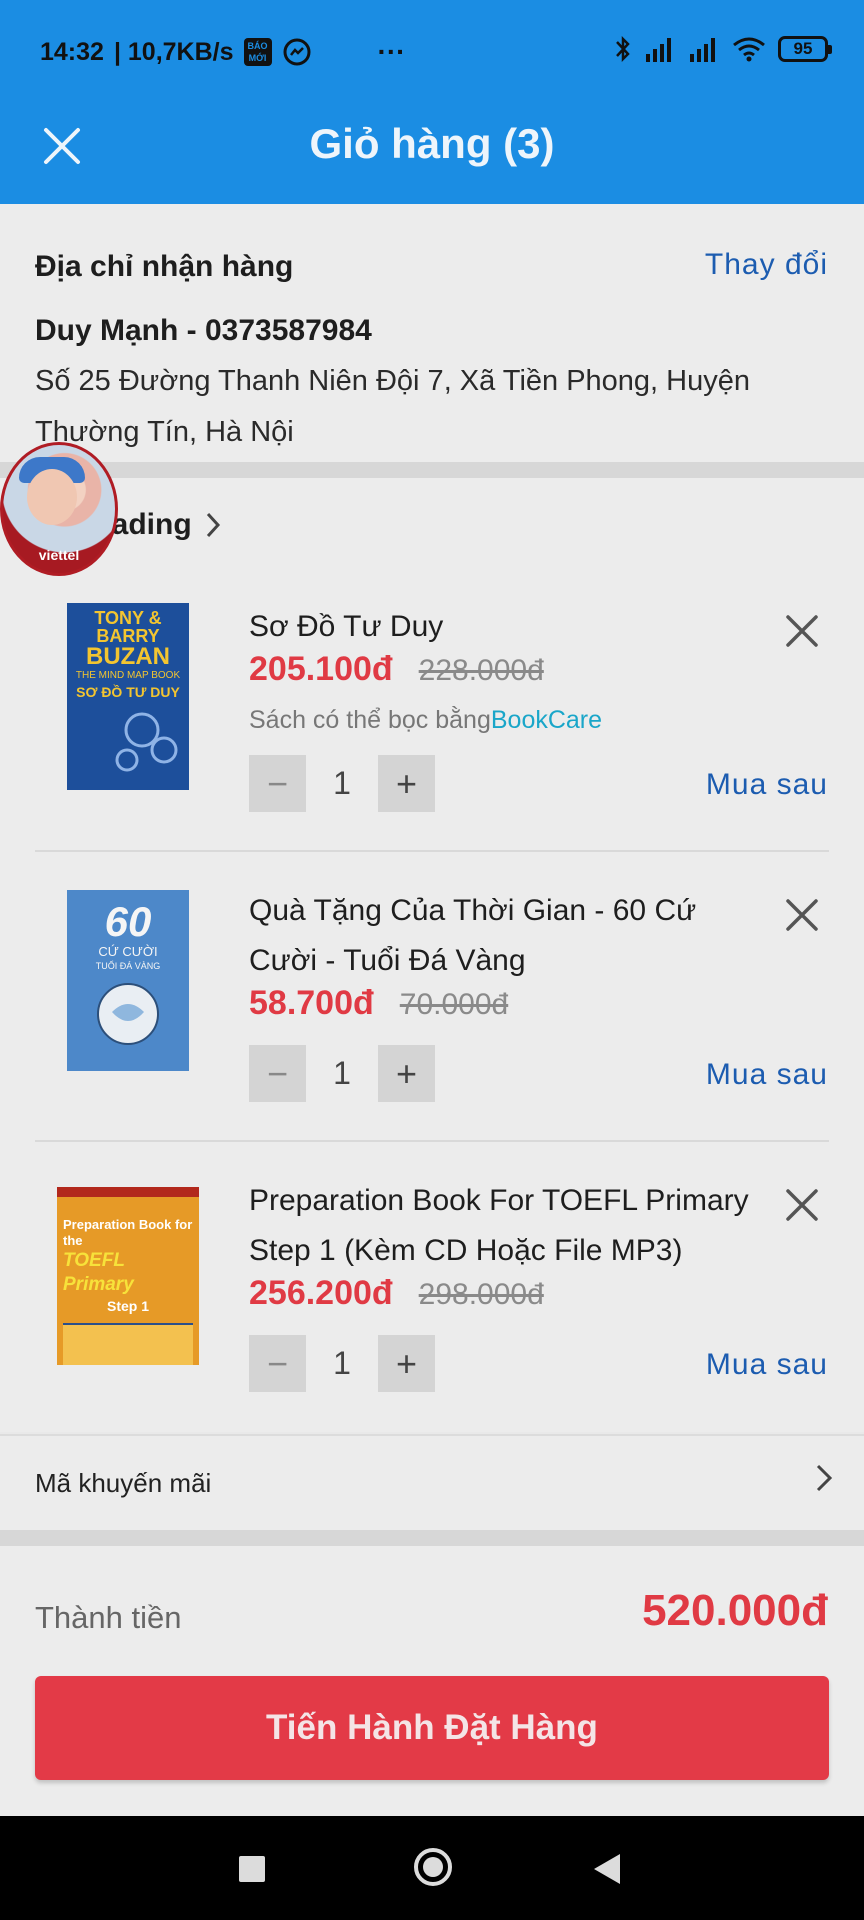  Describe the element at coordinates (127, 1306) in the screenshot. I see `cover-text: Step 1` at that location.